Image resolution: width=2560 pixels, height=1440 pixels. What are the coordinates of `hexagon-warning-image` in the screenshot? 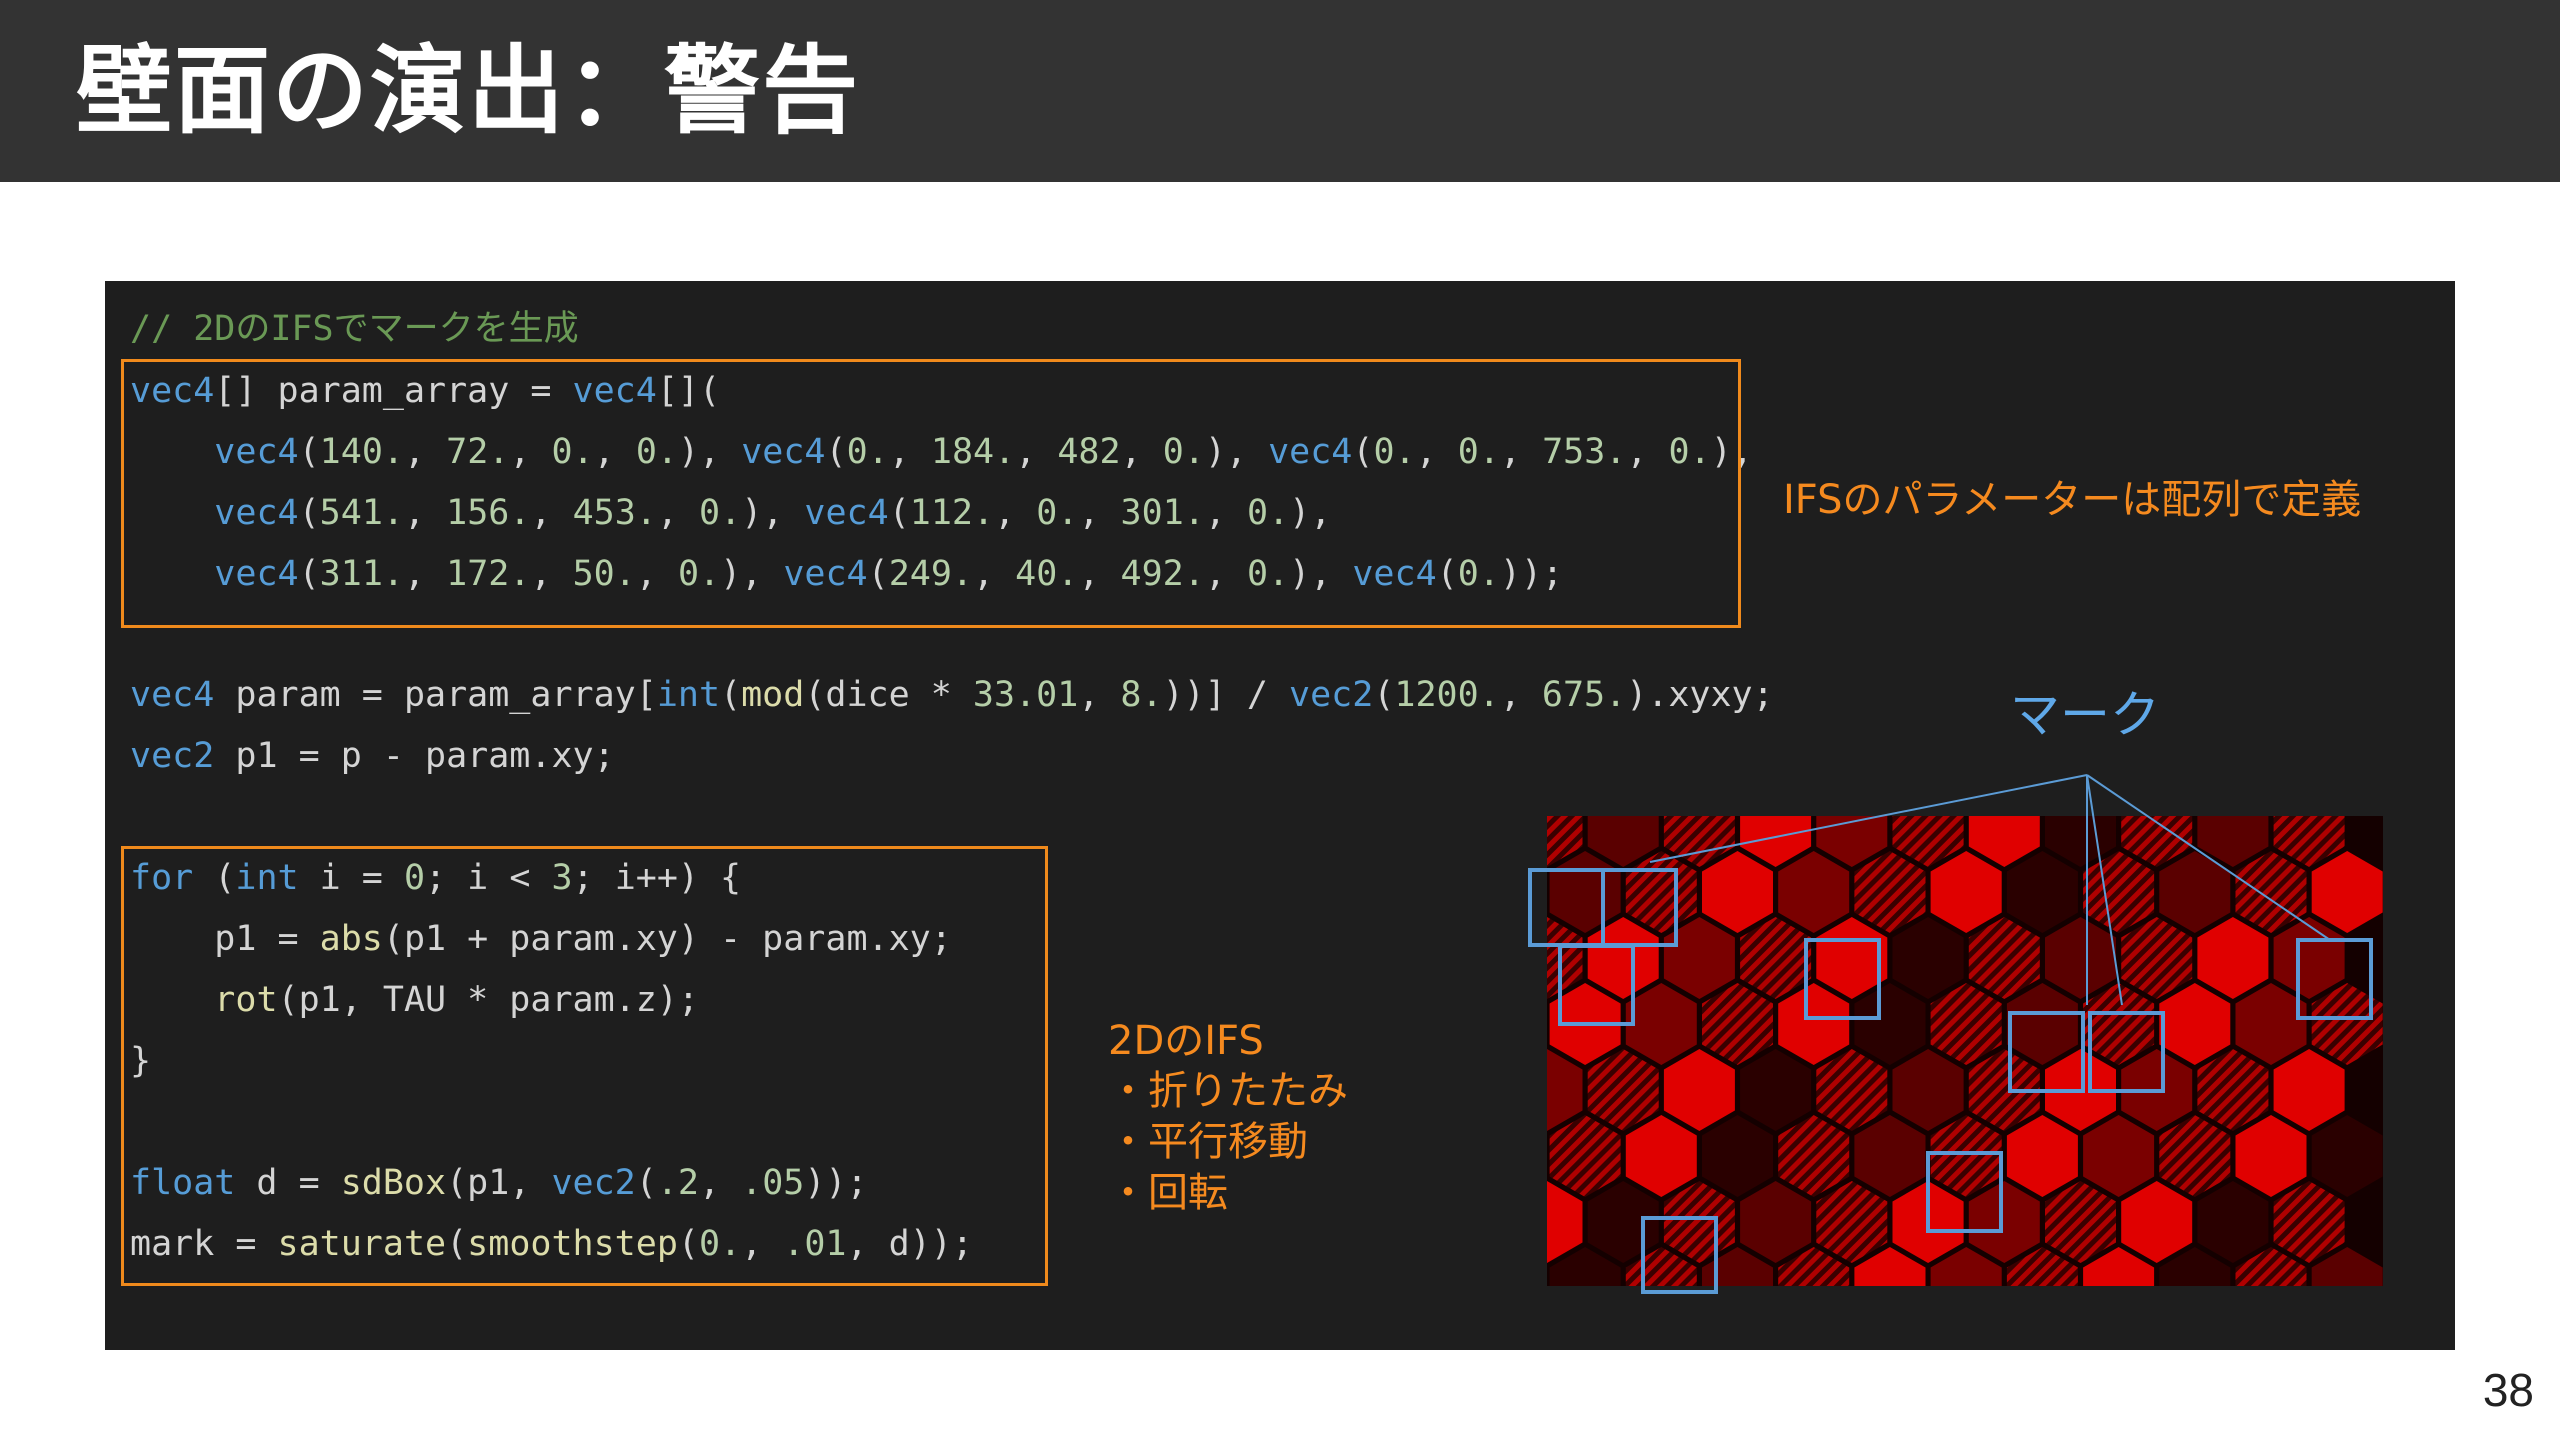 It's located at (1965, 1051).